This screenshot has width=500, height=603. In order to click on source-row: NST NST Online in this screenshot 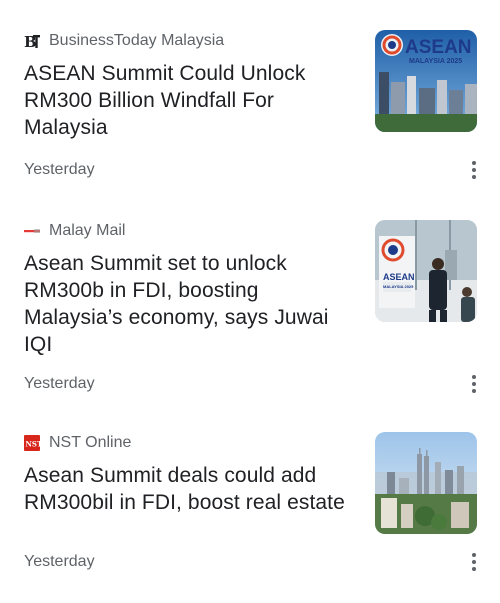, I will do `click(77, 443)`.